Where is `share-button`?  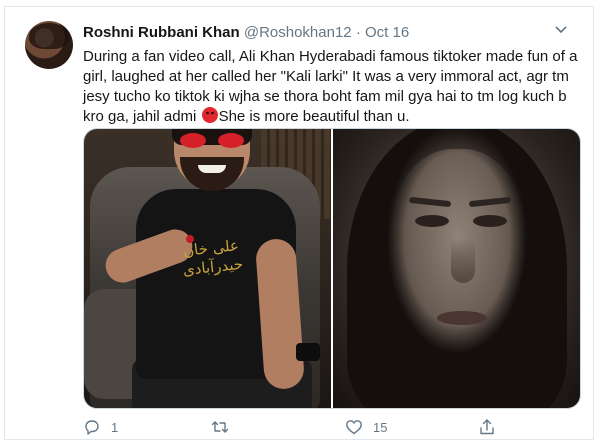 share-button is located at coordinates (492, 427).